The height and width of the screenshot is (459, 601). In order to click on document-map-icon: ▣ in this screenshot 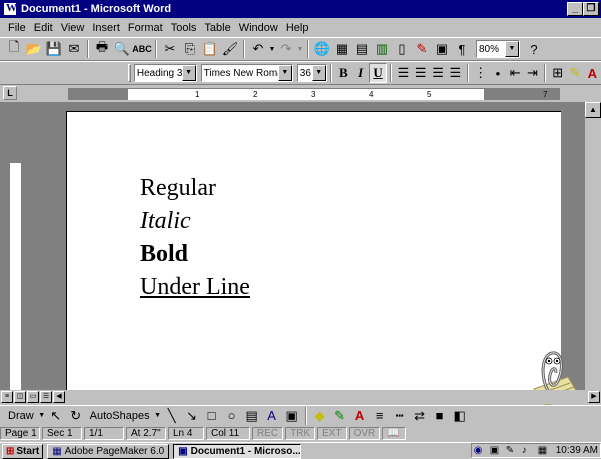, I will do `click(442, 49)`.